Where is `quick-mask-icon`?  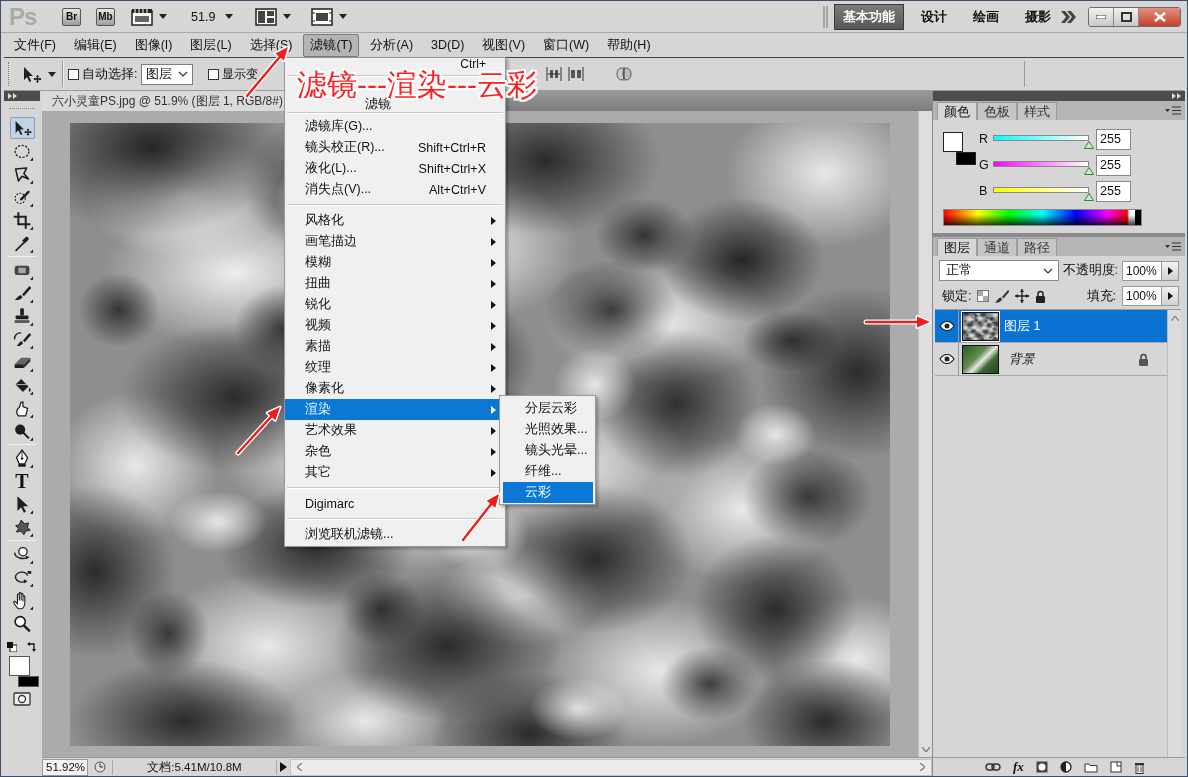 quick-mask-icon is located at coordinates (22, 699).